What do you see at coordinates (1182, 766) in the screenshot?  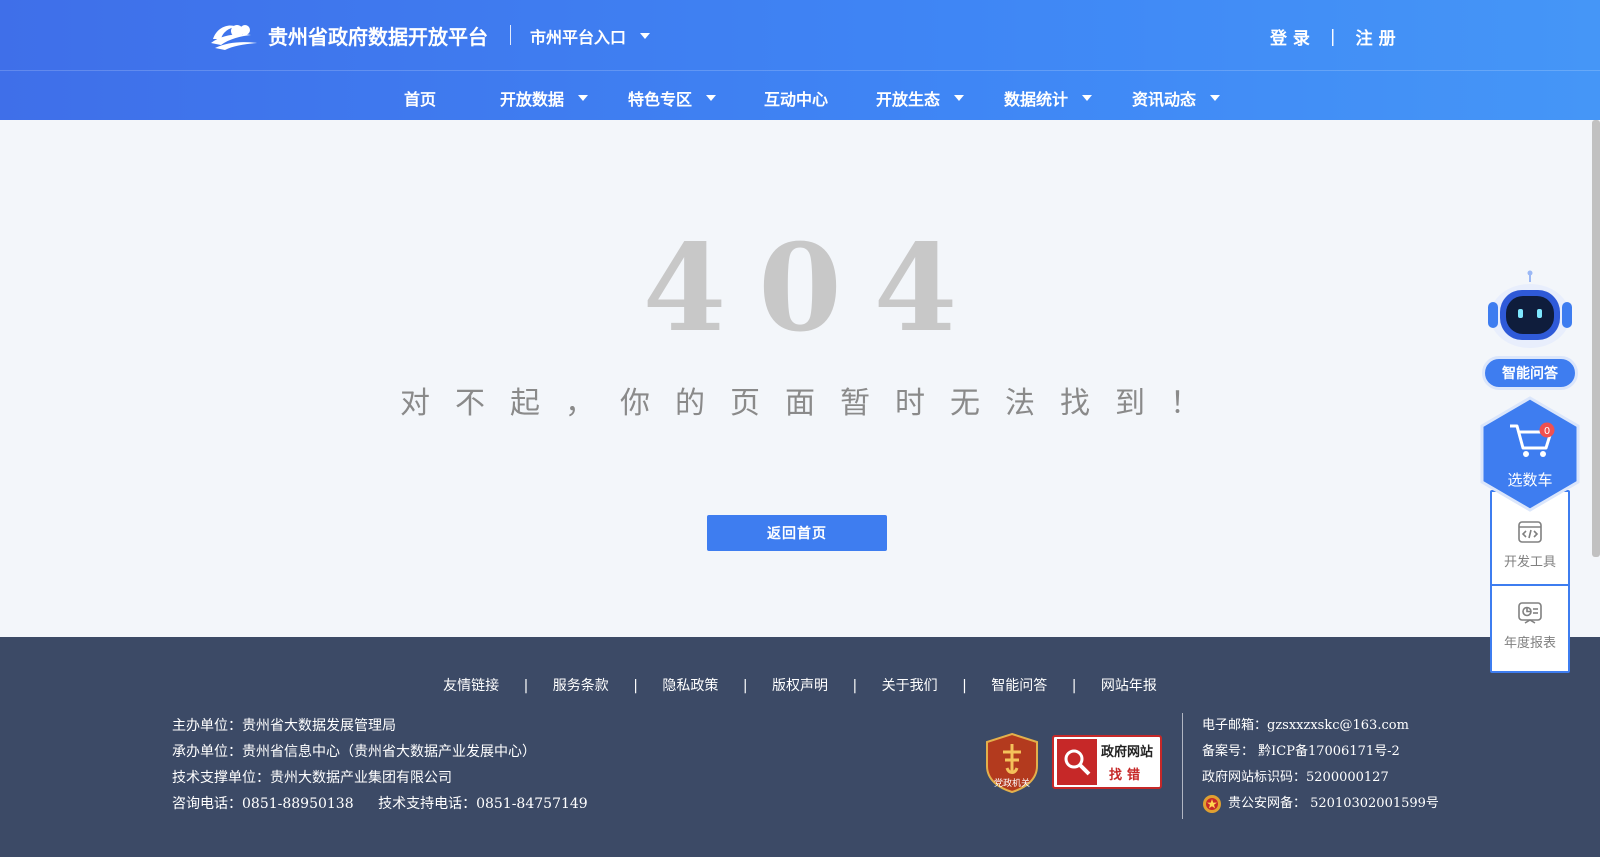 I see `footer-divider` at bounding box center [1182, 766].